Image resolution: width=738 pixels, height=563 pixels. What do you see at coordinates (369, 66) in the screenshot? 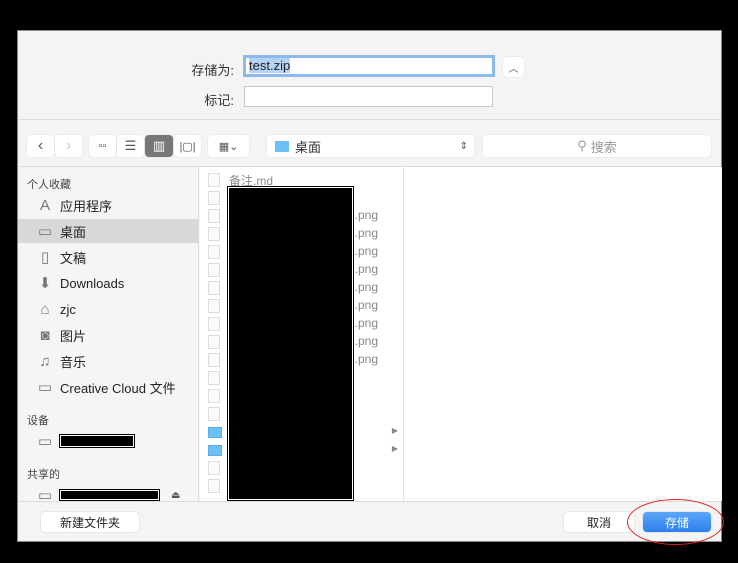
I see `save-as-input: test.zip` at bounding box center [369, 66].